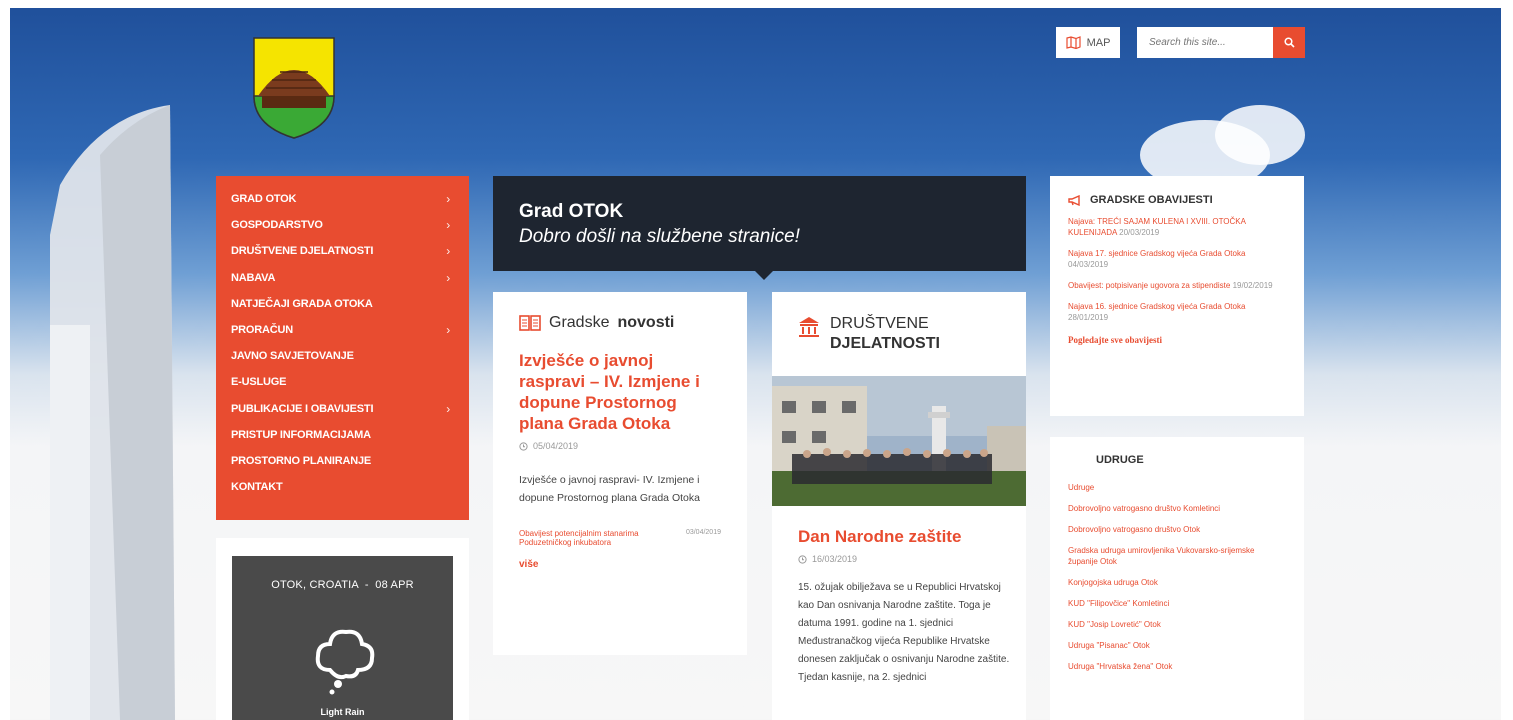  I want to click on page-frame-right, so click(1507, 360).